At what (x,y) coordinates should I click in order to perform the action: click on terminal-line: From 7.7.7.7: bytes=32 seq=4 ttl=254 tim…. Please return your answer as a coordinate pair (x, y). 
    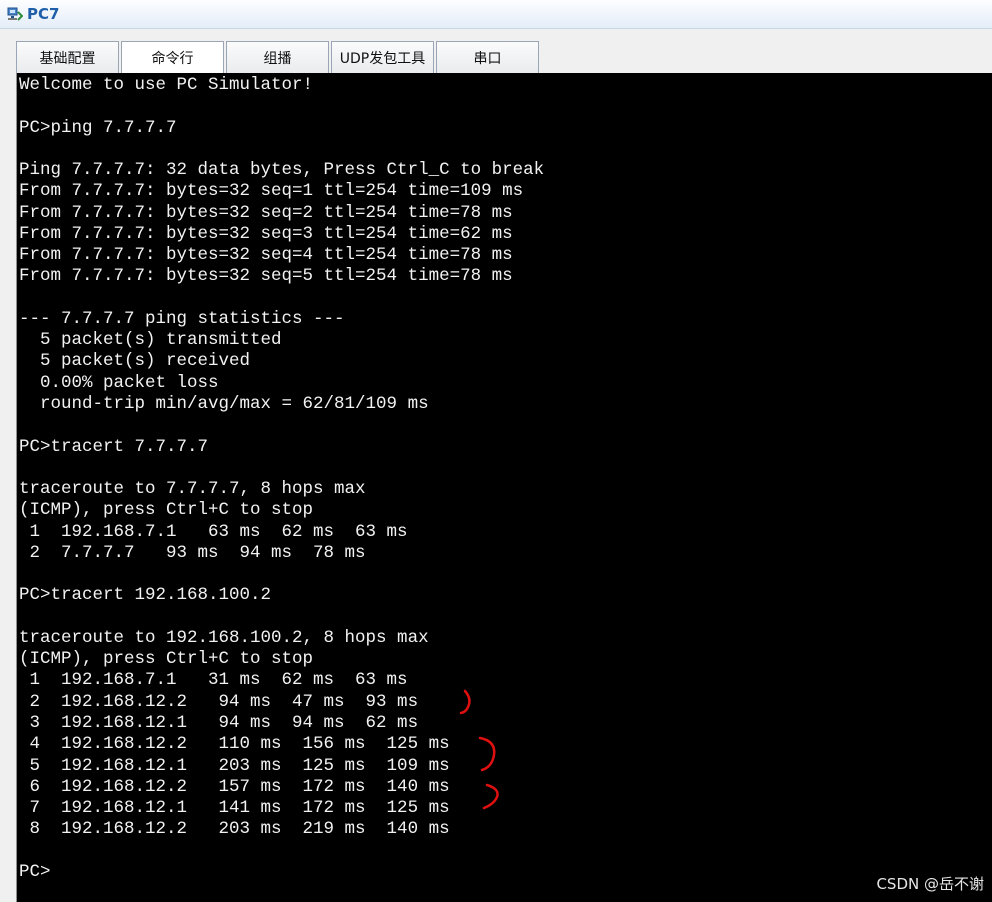
    Looking at the image, I should click on (266, 255).